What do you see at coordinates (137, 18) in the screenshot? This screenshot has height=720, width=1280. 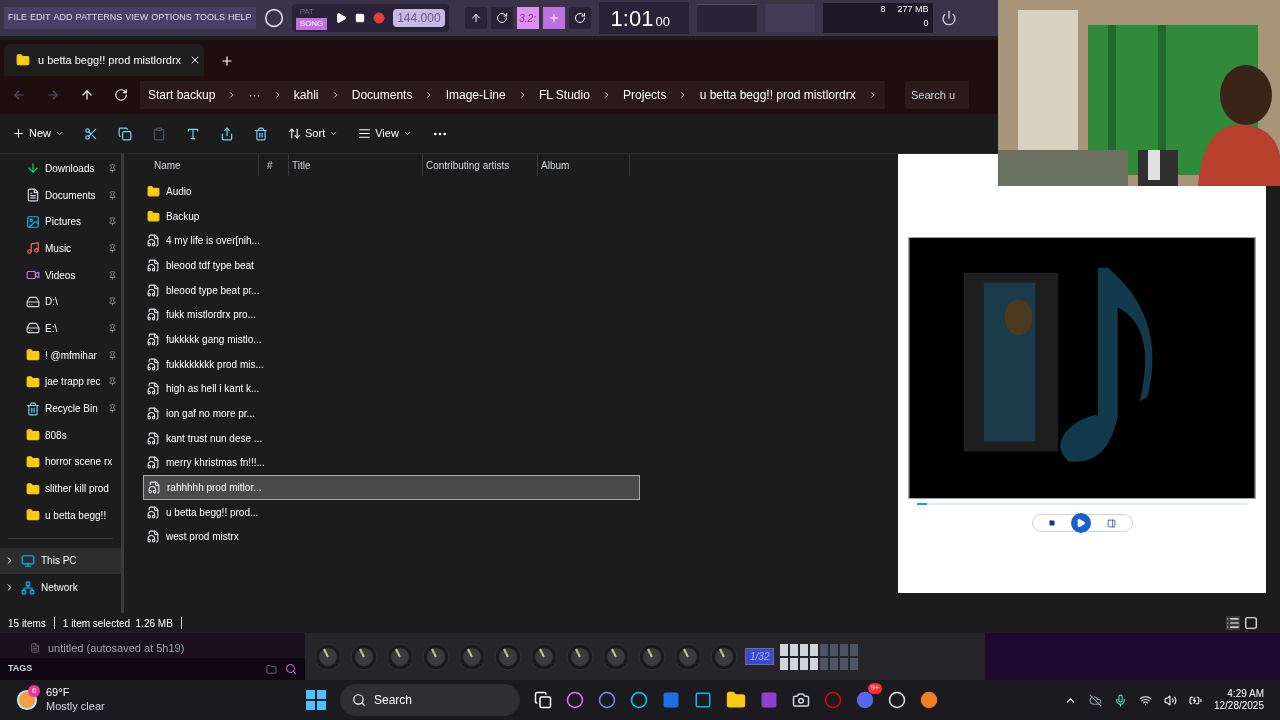 I see `menu-item: VIEW` at bounding box center [137, 18].